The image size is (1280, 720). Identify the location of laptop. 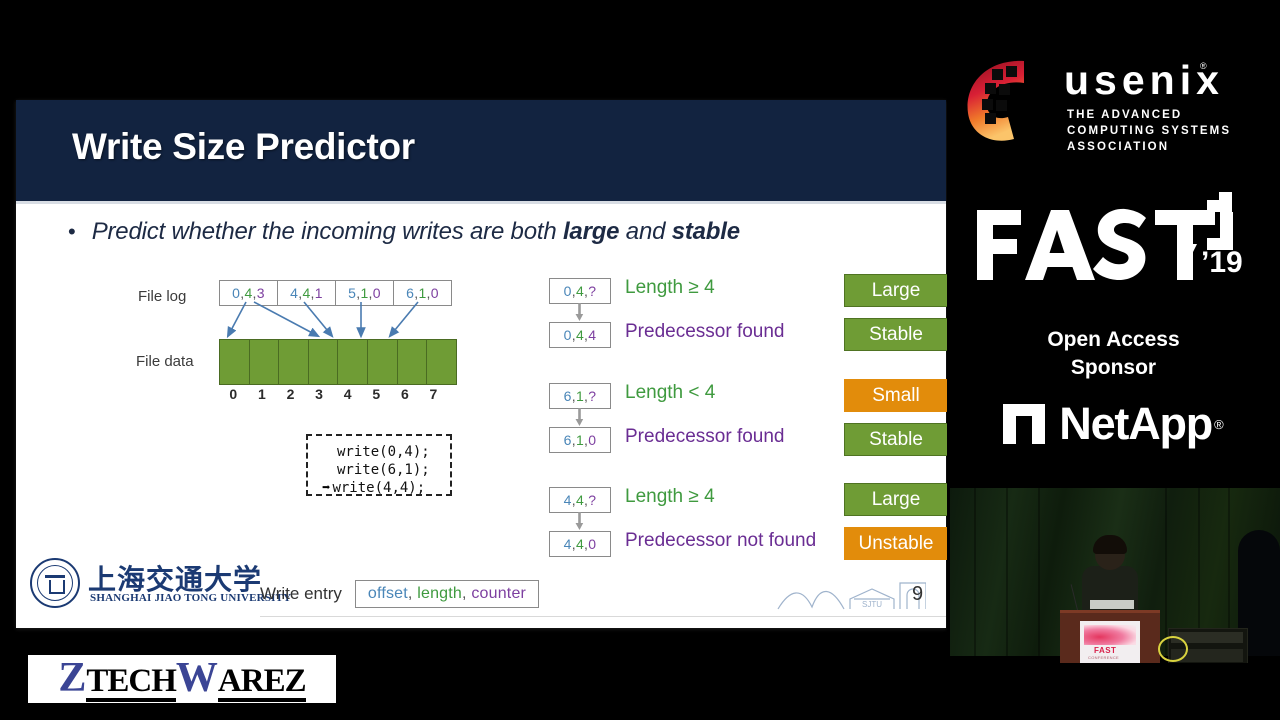
(1112, 604).